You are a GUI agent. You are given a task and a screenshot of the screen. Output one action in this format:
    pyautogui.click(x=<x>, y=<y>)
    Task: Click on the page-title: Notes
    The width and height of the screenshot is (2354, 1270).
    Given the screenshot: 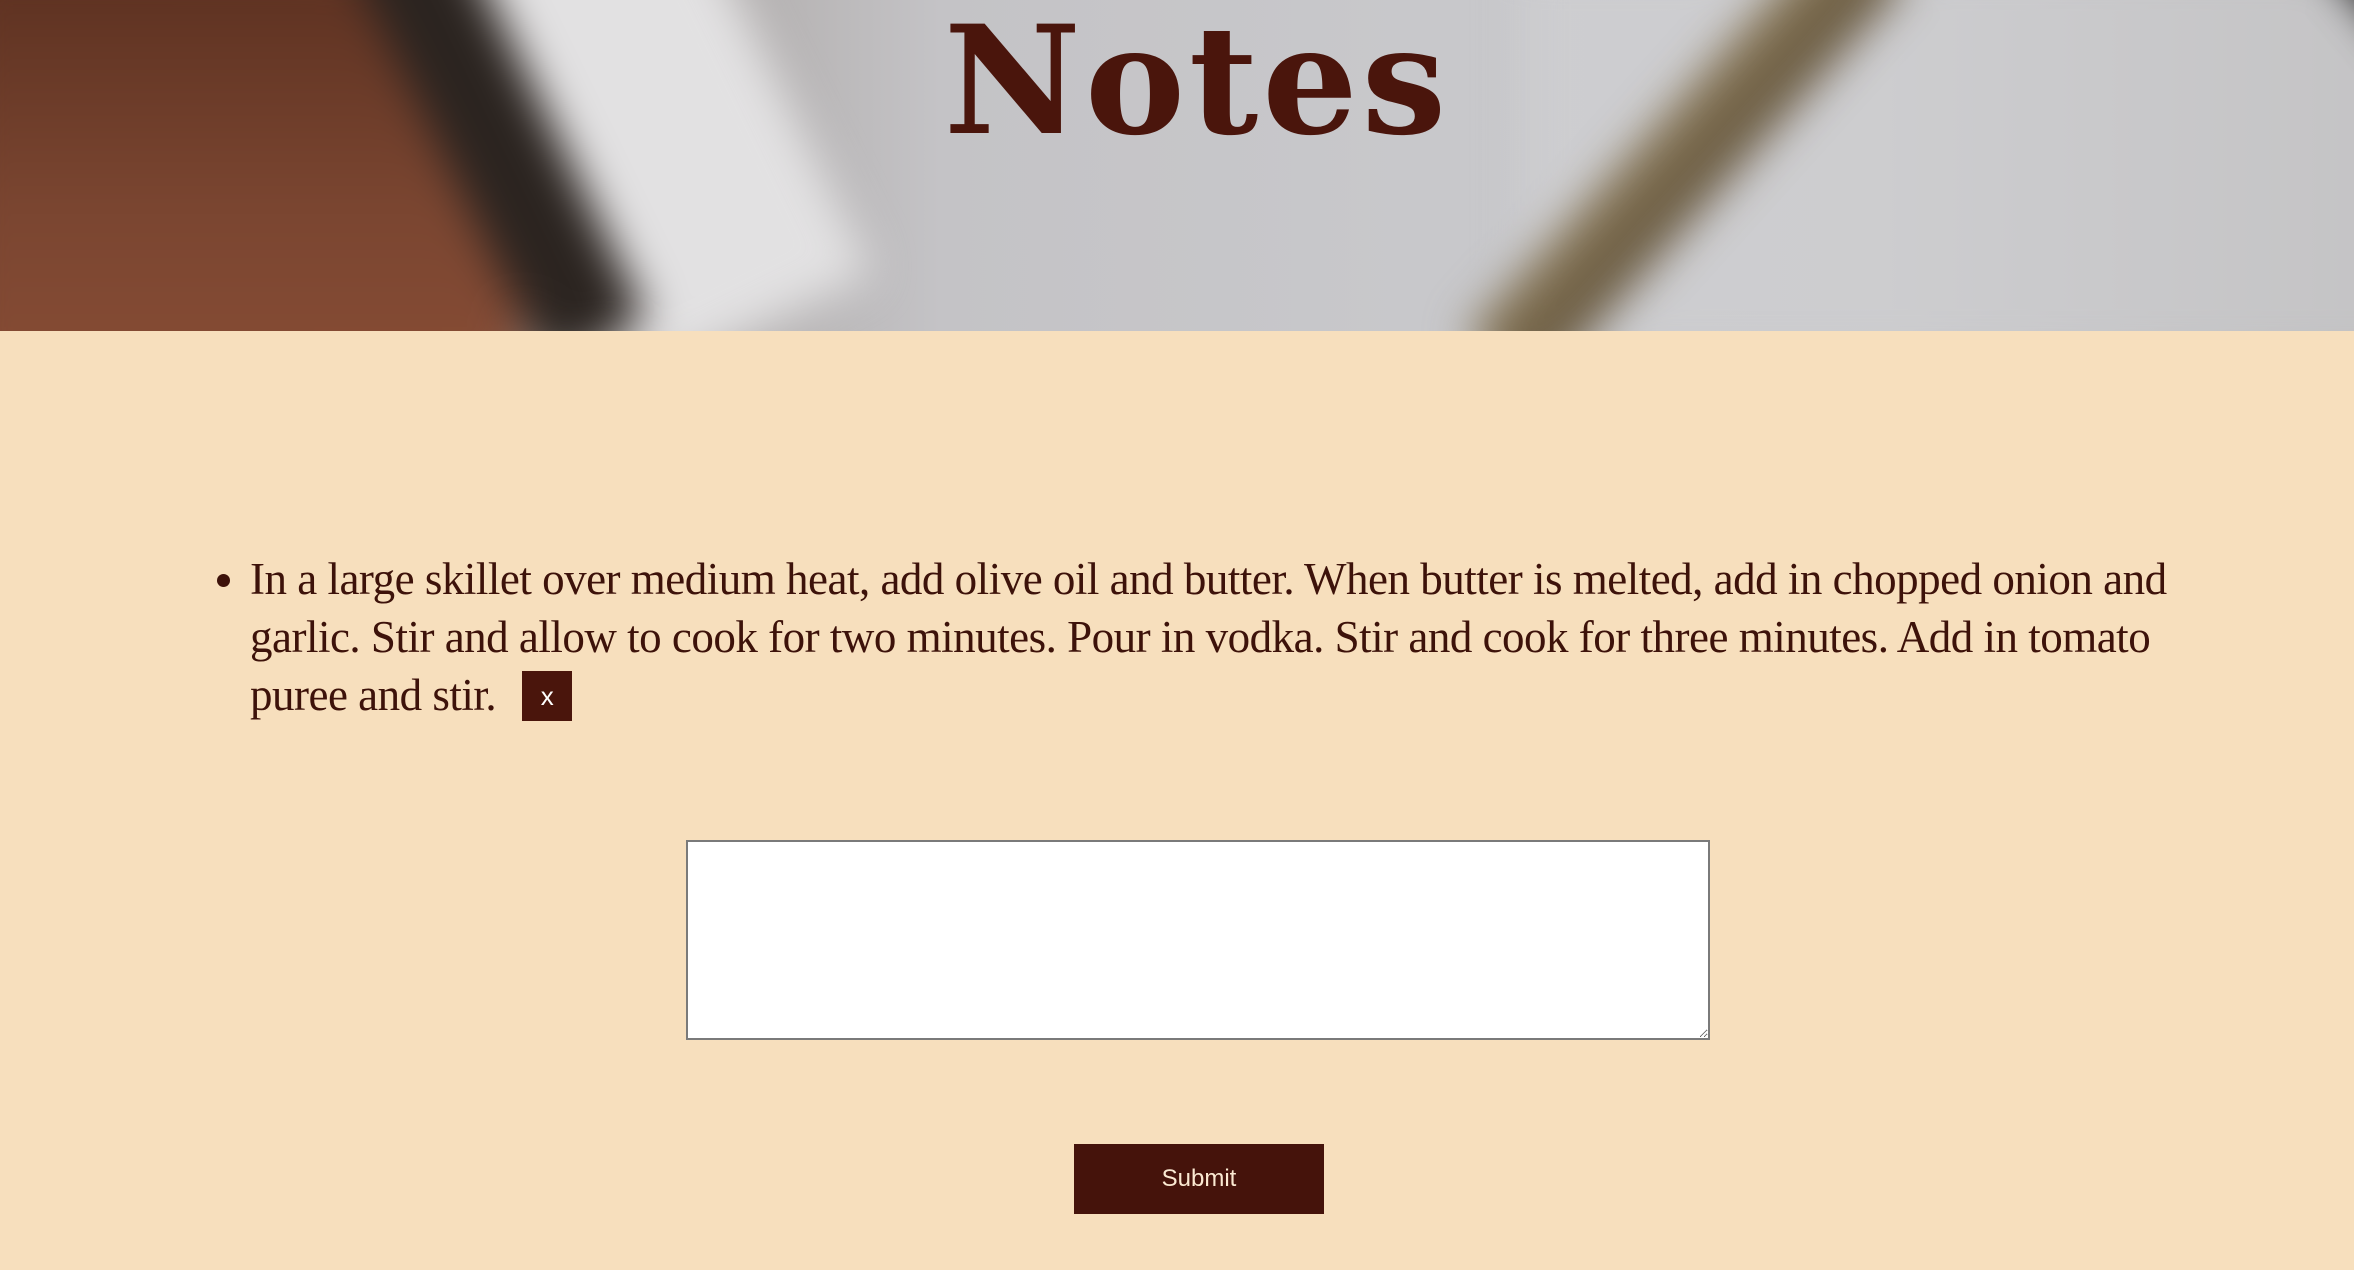 What is the action you would take?
    pyautogui.click(x=1197, y=84)
    